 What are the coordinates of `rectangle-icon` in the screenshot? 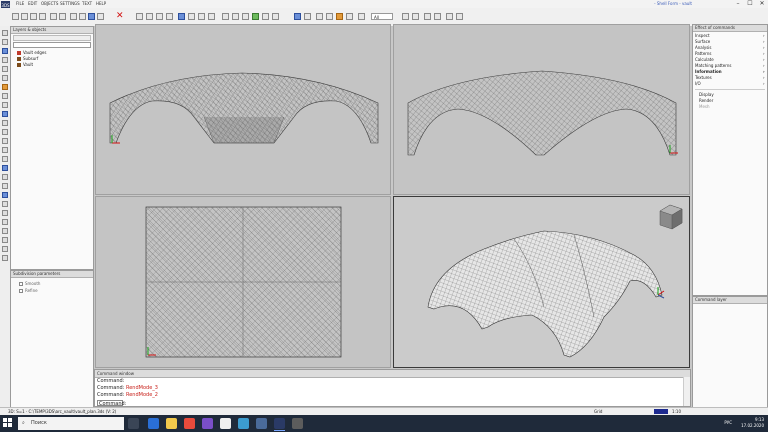 It's located at (5, 78).